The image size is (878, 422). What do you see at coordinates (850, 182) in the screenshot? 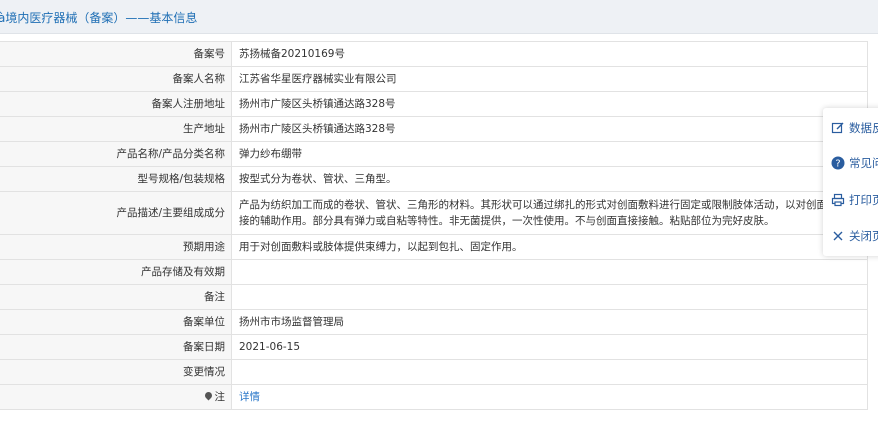
I see `side-panel: 数据反 ? 常见问 打印页 关闭页` at bounding box center [850, 182].